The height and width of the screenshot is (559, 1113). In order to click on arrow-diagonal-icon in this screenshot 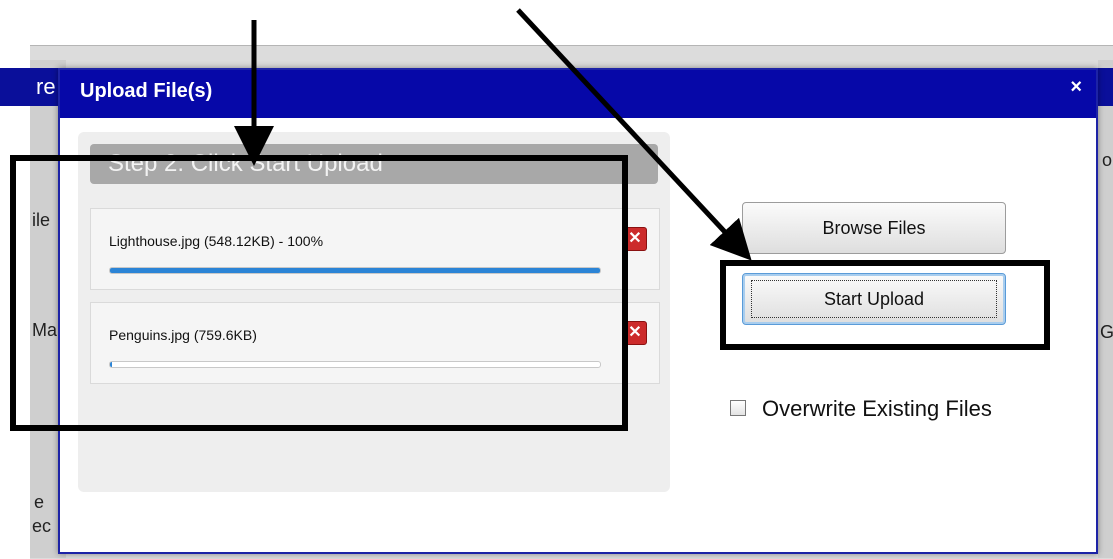, I will do `click(634, 134)`.